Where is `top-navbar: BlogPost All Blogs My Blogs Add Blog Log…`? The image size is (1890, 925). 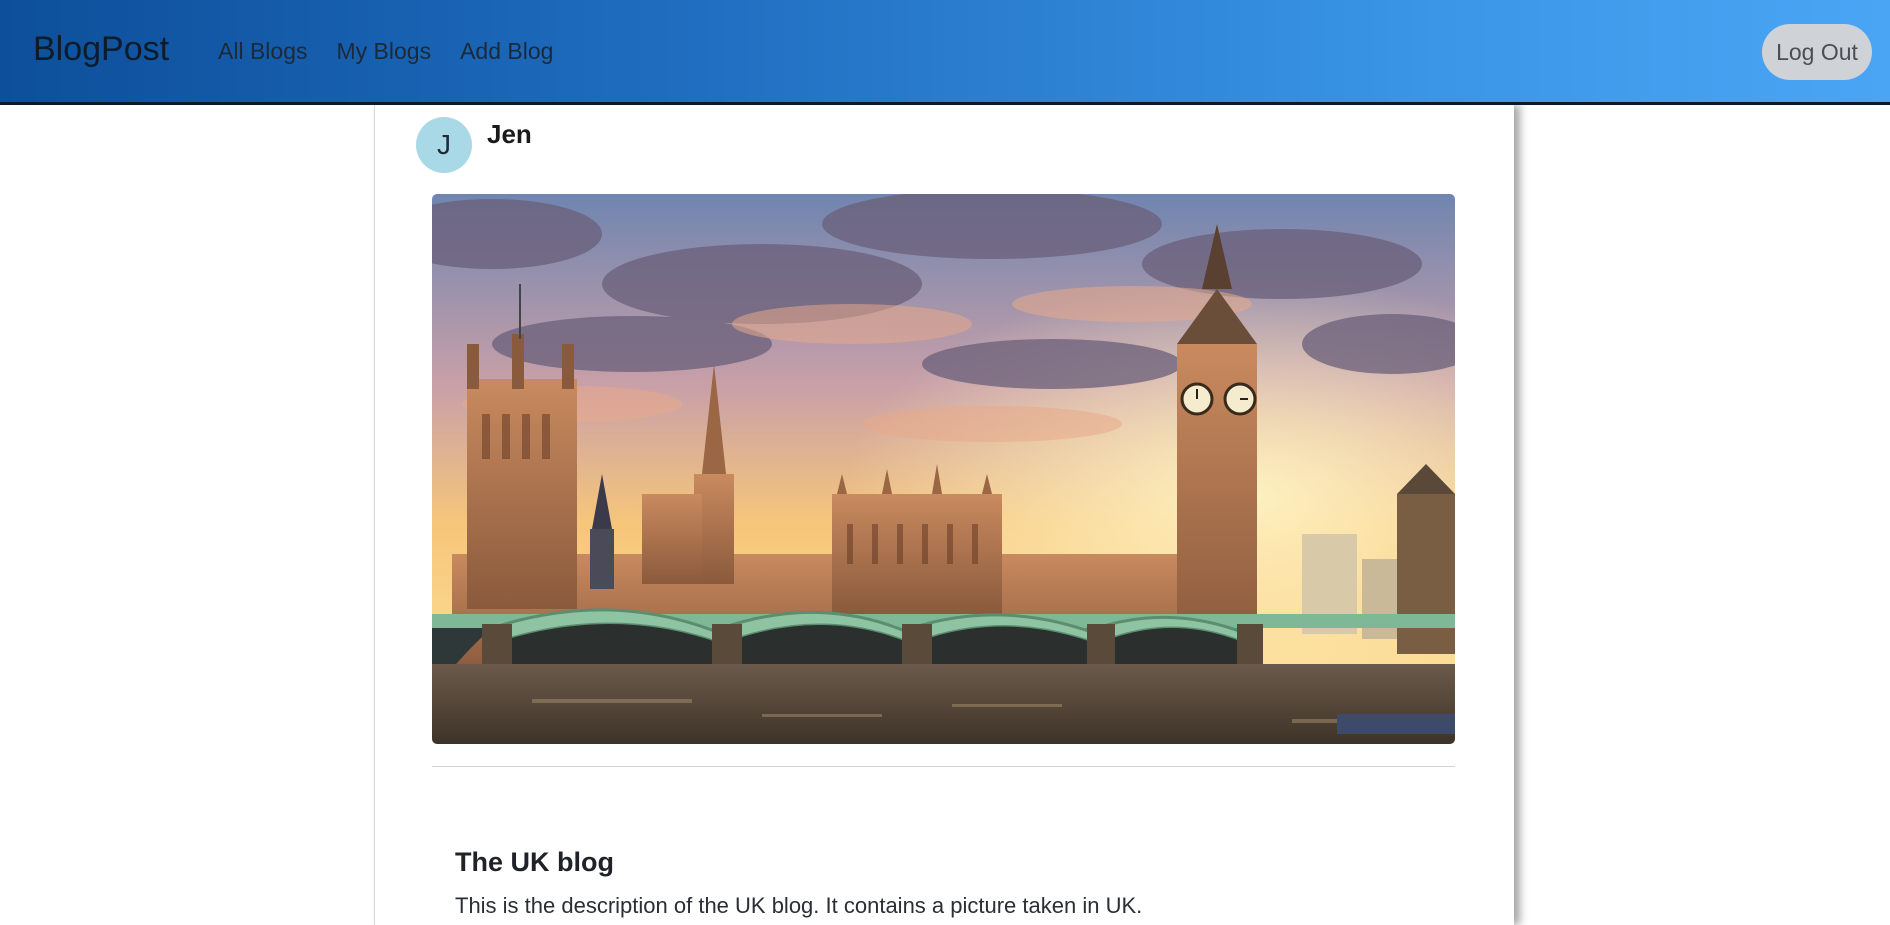
top-navbar: BlogPost All Blogs My Blogs Add Blog Log… is located at coordinates (945, 52).